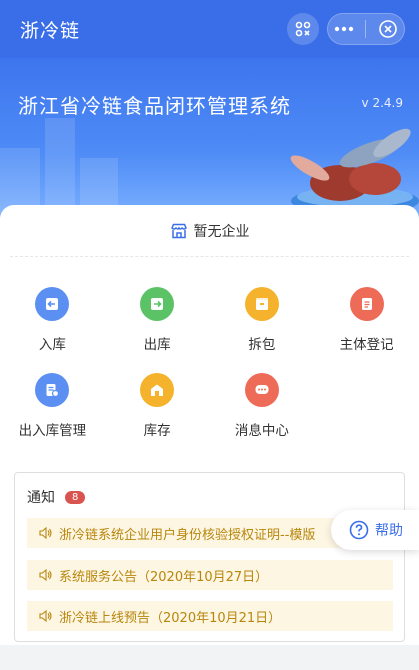 This screenshot has width=419, height=670. I want to click on help-label: 帮助, so click(389, 531).